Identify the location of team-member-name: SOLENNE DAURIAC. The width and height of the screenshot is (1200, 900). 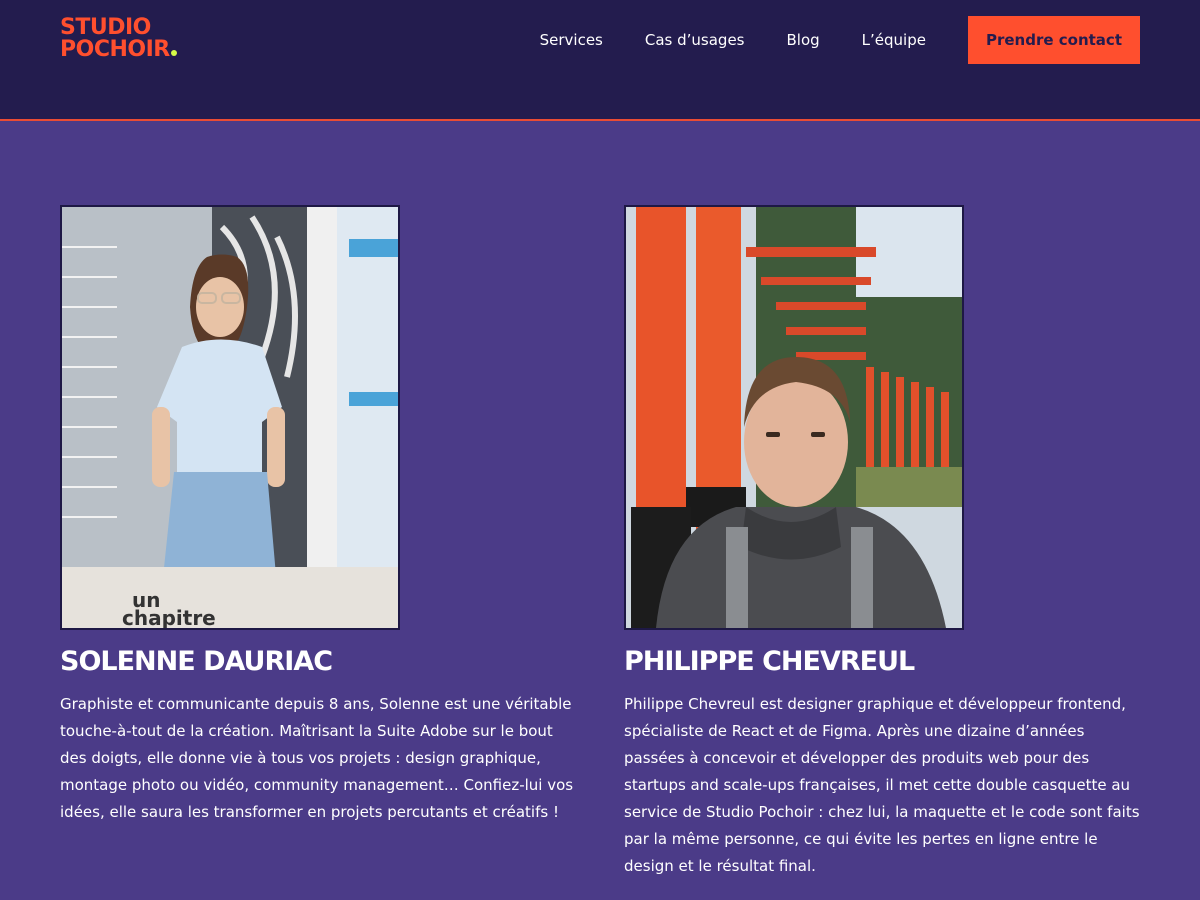
(196, 661).